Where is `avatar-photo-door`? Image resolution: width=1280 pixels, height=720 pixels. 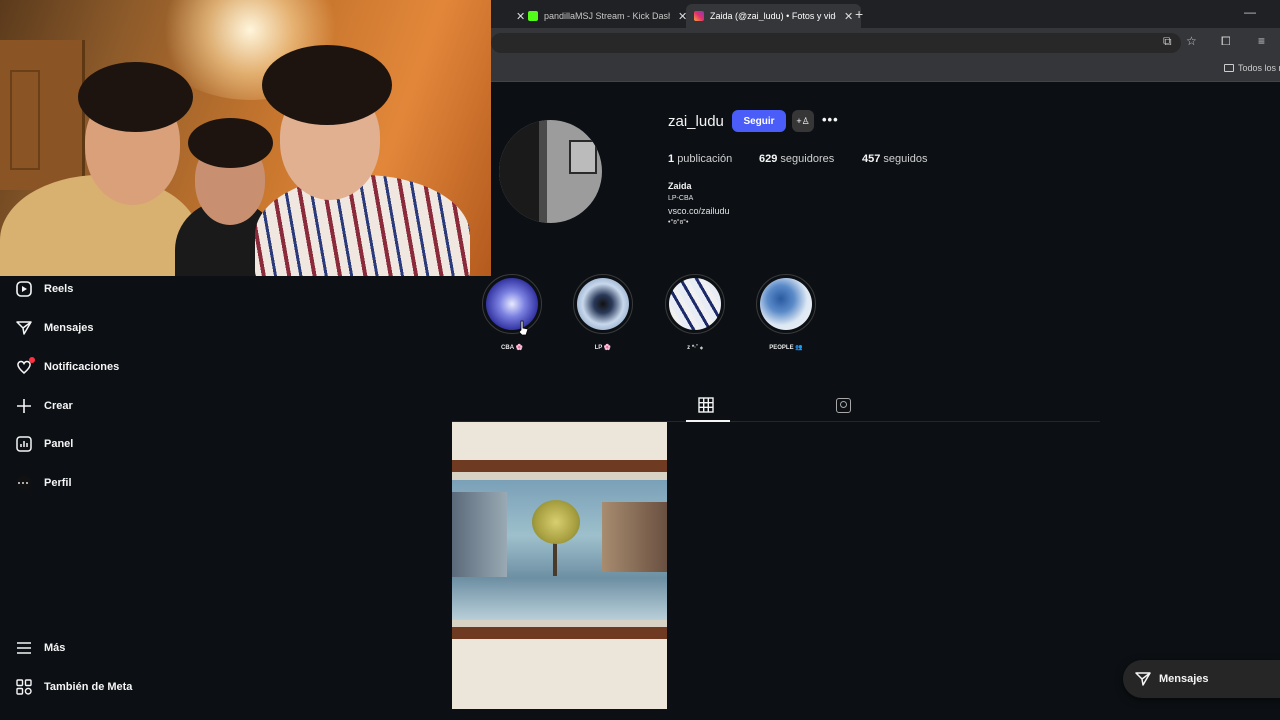 avatar-photo-door is located at coordinates (543, 171).